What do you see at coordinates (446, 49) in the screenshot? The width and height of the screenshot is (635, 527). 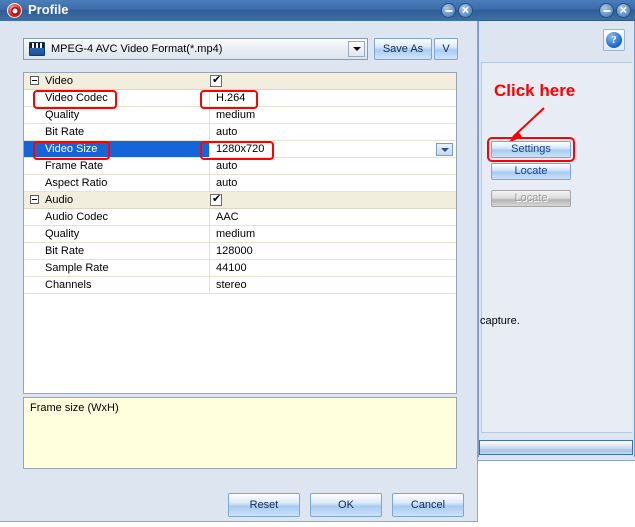 I see `v-button: V` at bounding box center [446, 49].